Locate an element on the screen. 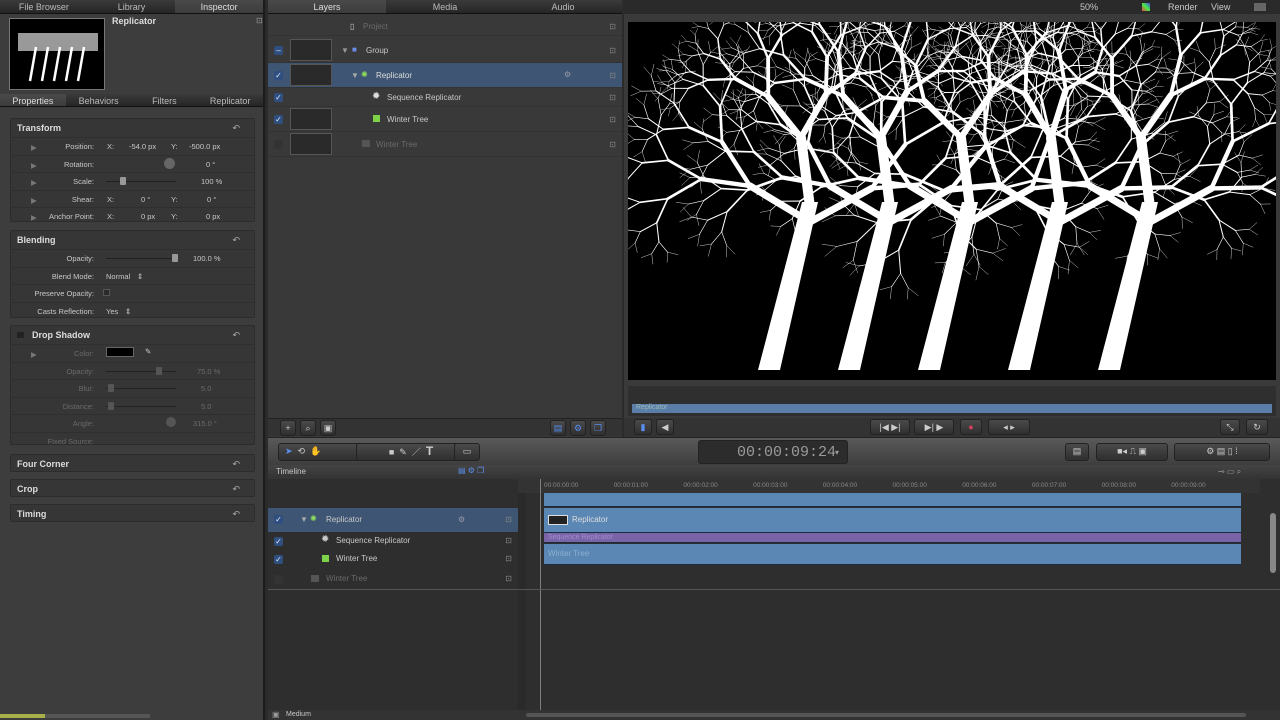 The image size is (1280, 720). layout-icon is located at coordinates (1260, 7).